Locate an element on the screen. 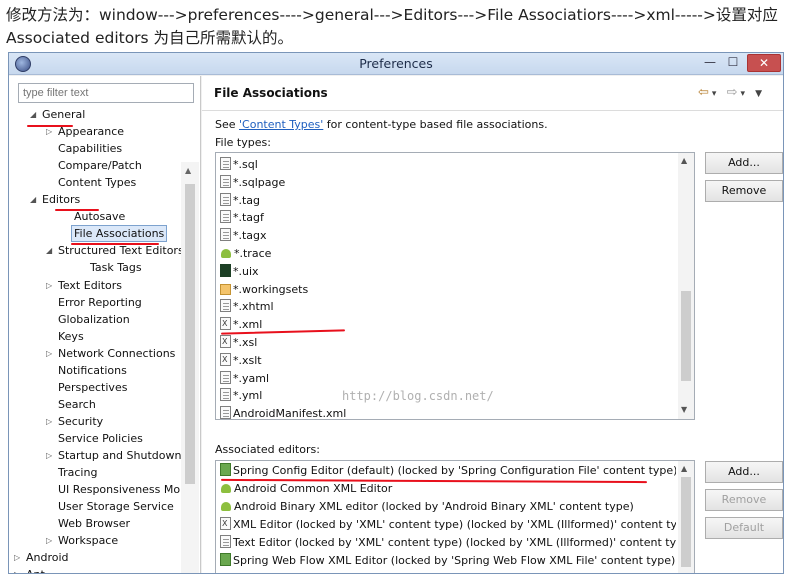 This screenshot has width=792, height=574. editors-scrollbar: ▲ is located at coordinates (686, 517).